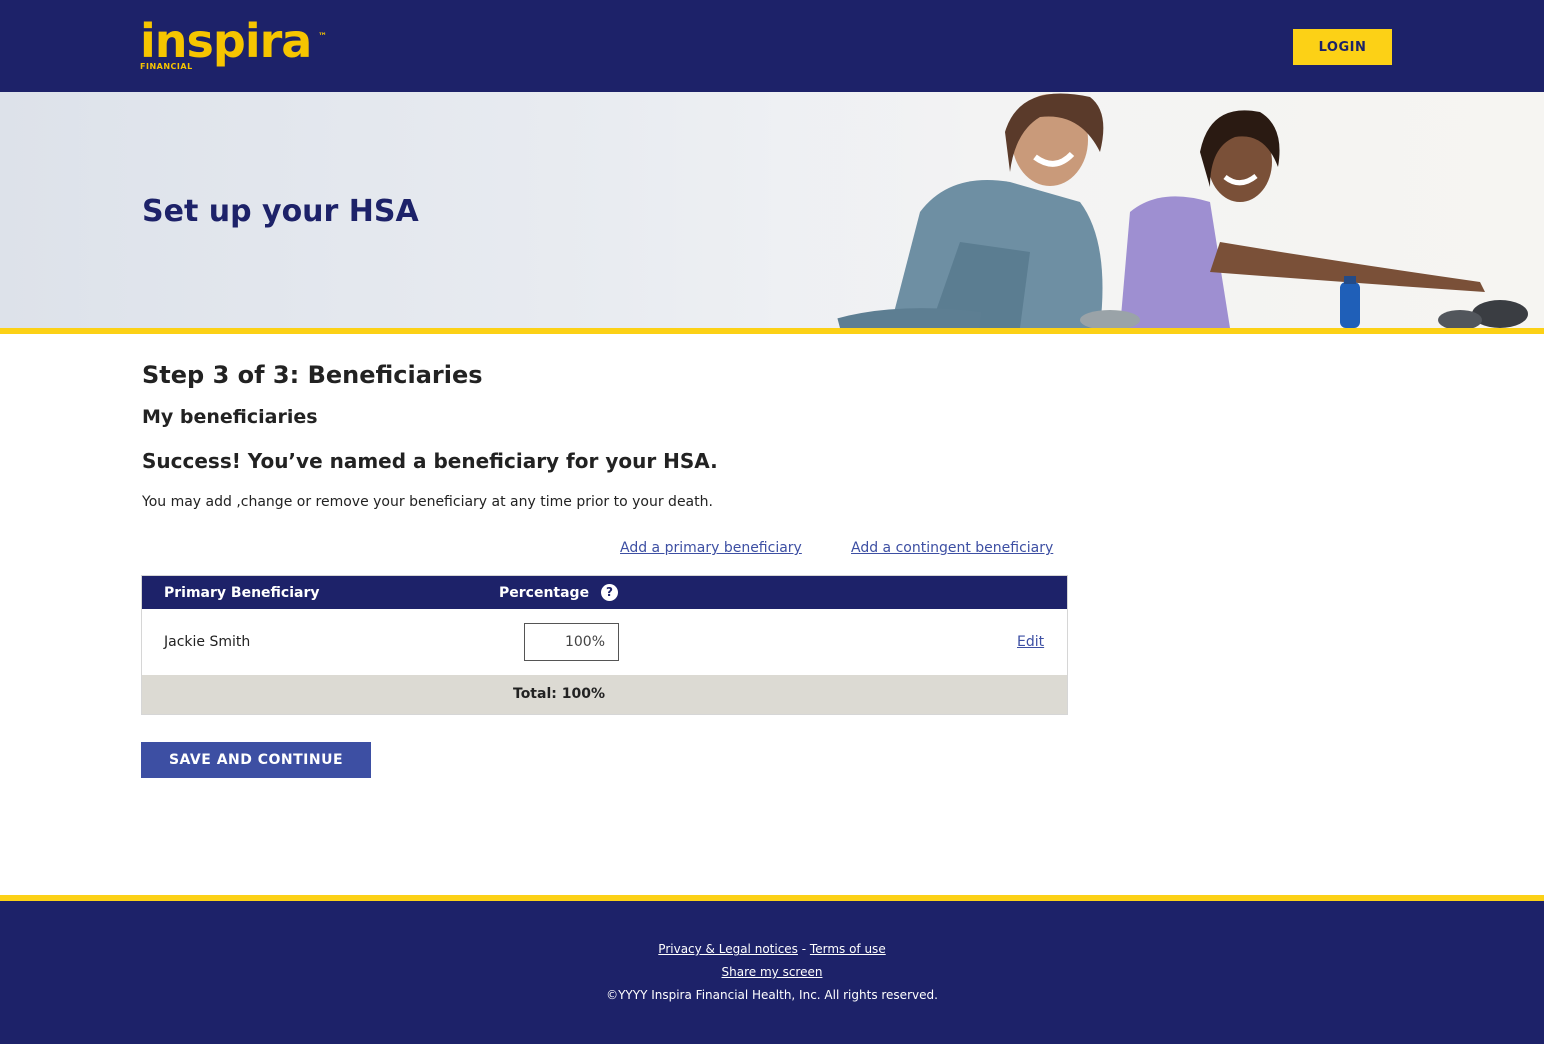 The height and width of the screenshot is (1044, 1544). What do you see at coordinates (322, 37) in the screenshot?
I see `logo-trademark: ™` at bounding box center [322, 37].